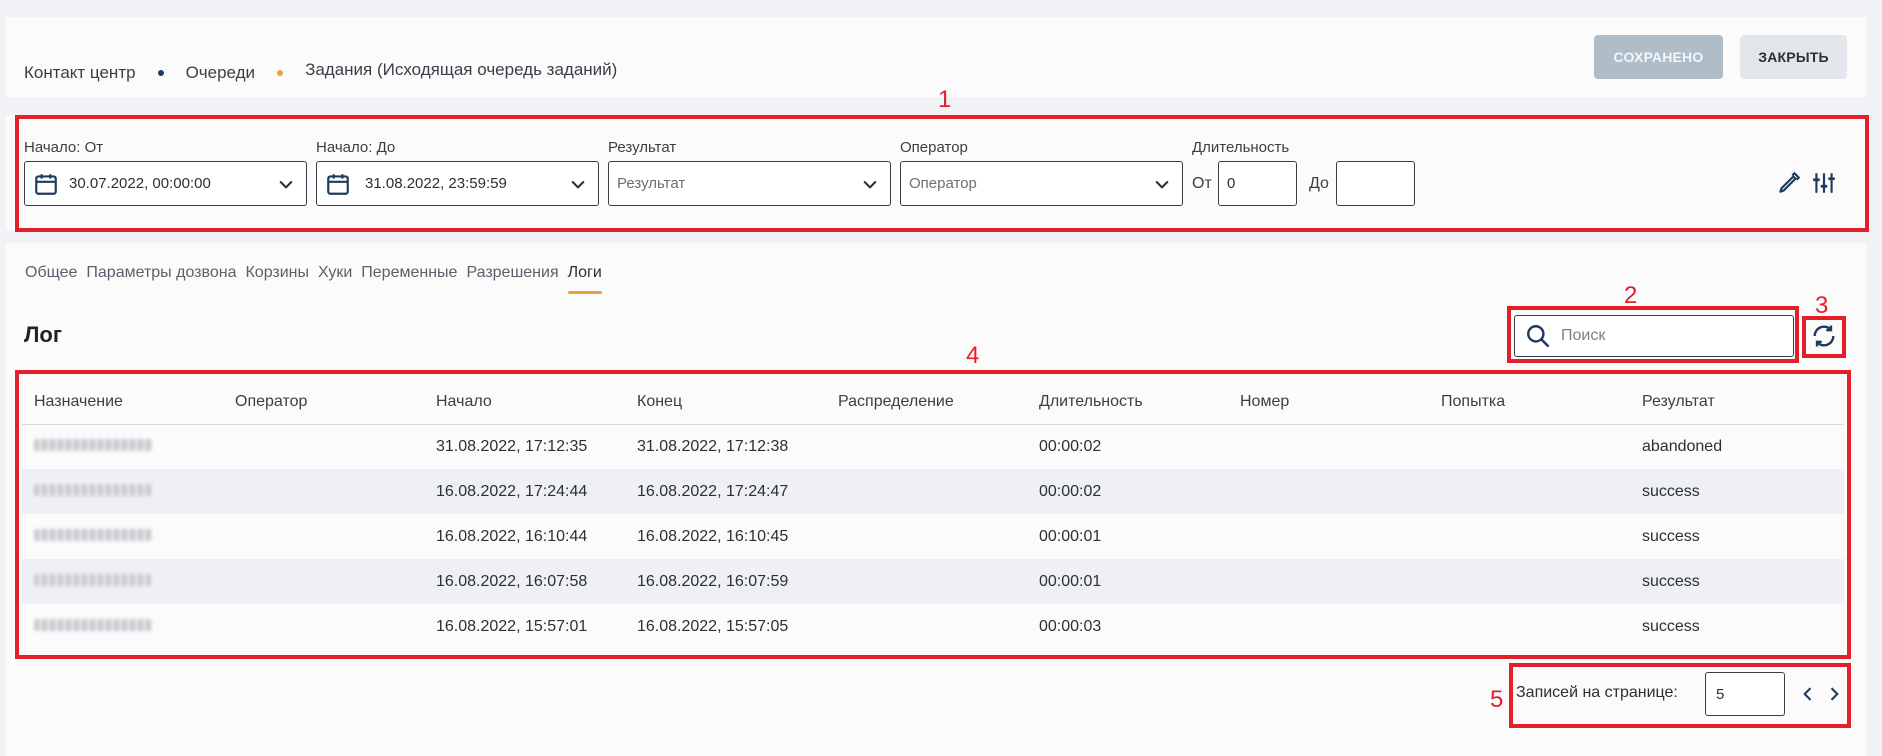 The height and width of the screenshot is (756, 1882). Describe the element at coordinates (1824, 337) in the screenshot. I see `annotation-box-refresh` at that location.